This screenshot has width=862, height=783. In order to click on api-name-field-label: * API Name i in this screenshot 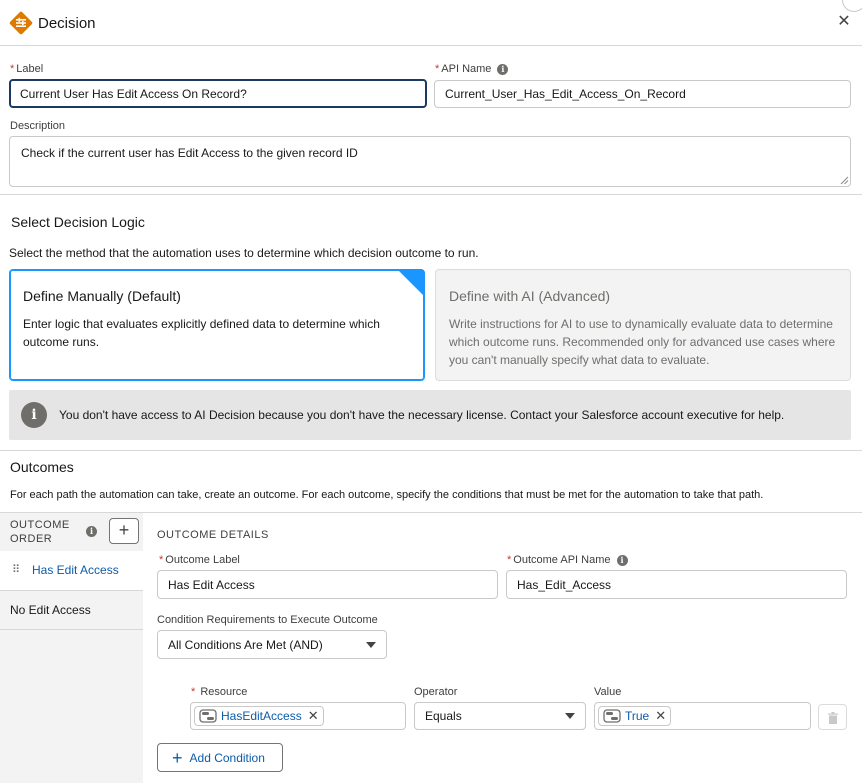, I will do `click(472, 69)`.